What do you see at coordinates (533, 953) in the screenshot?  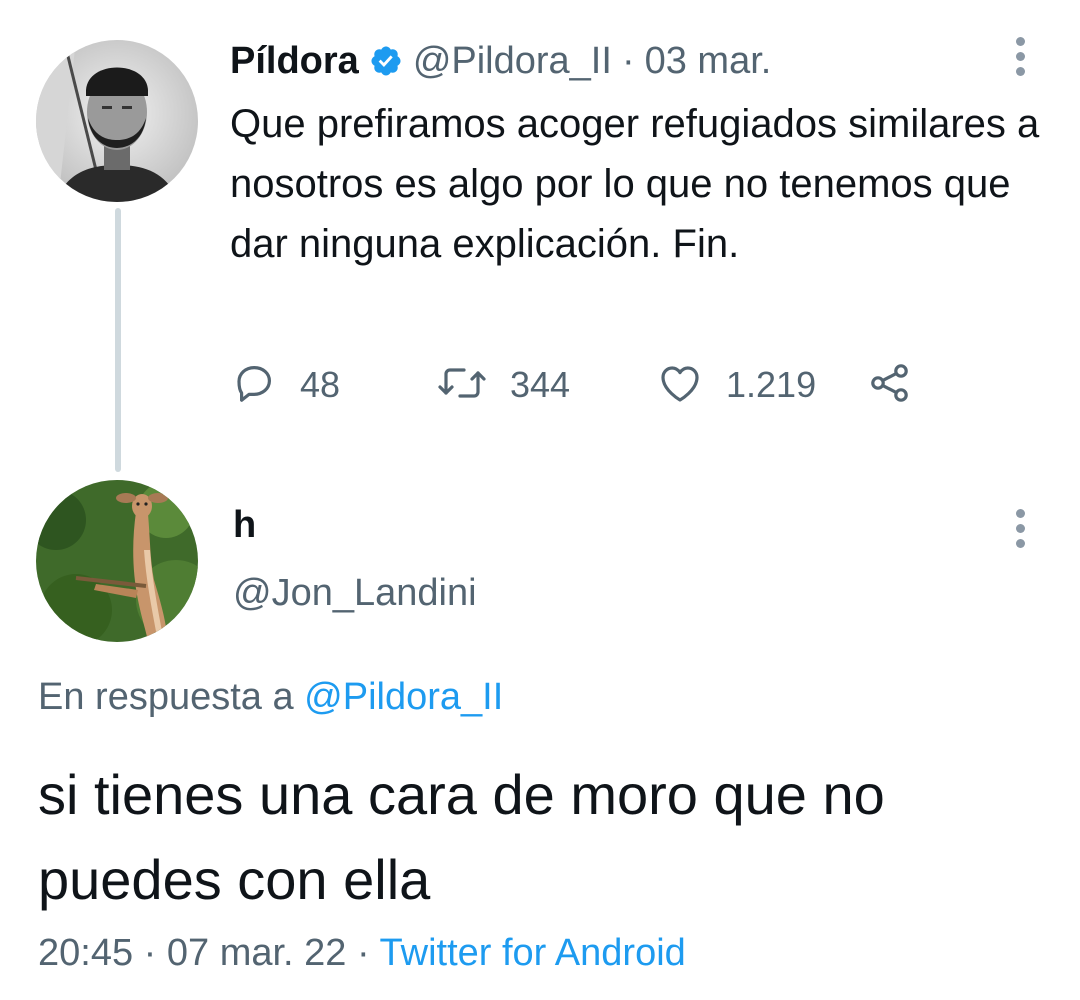 I see `source-link: Twitter for Android` at bounding box center [533, 953].